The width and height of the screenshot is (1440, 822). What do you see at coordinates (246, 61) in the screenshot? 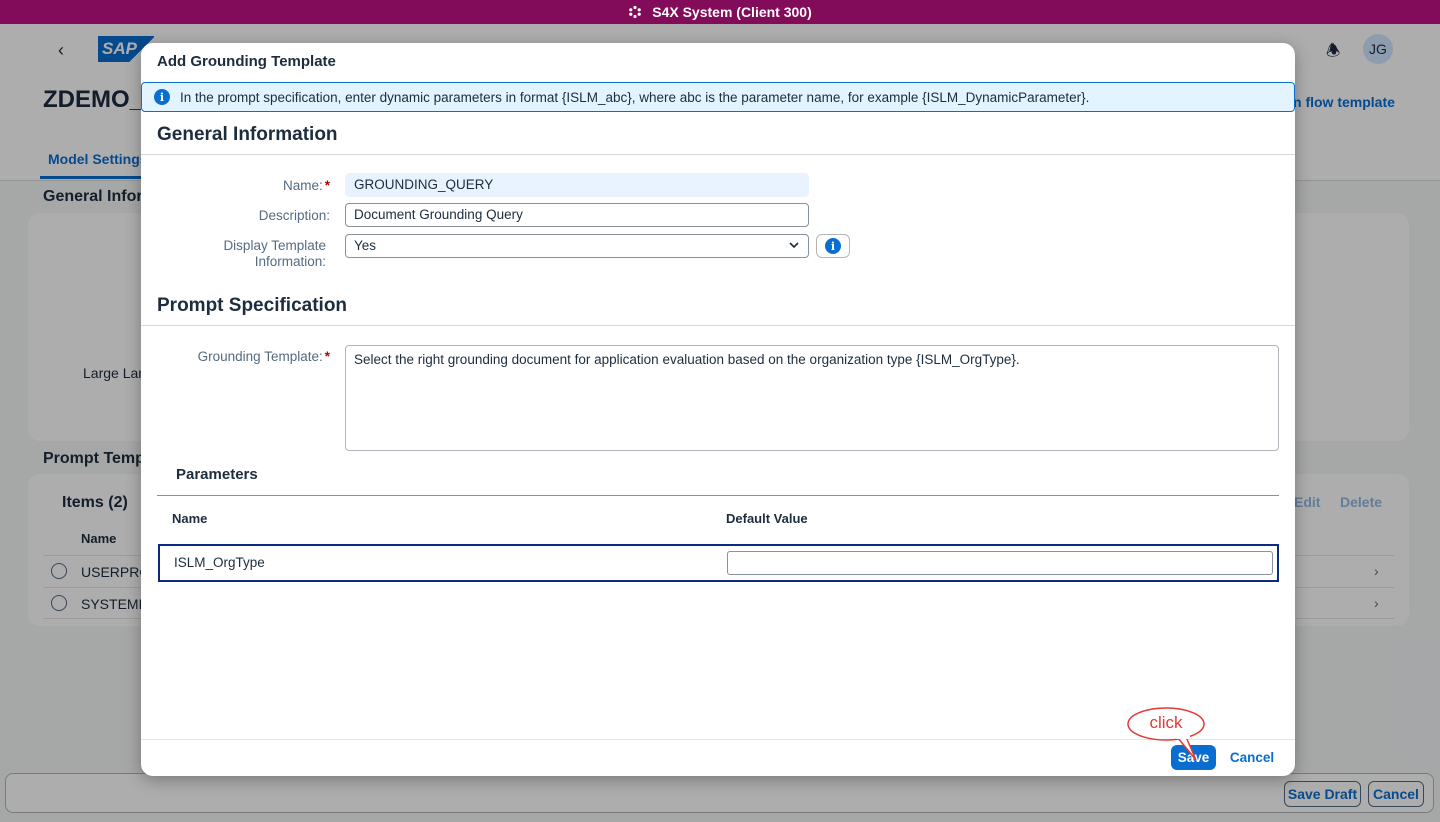
I see `dialog-title: Add Grounding Template` at bounding box center [246, 61].